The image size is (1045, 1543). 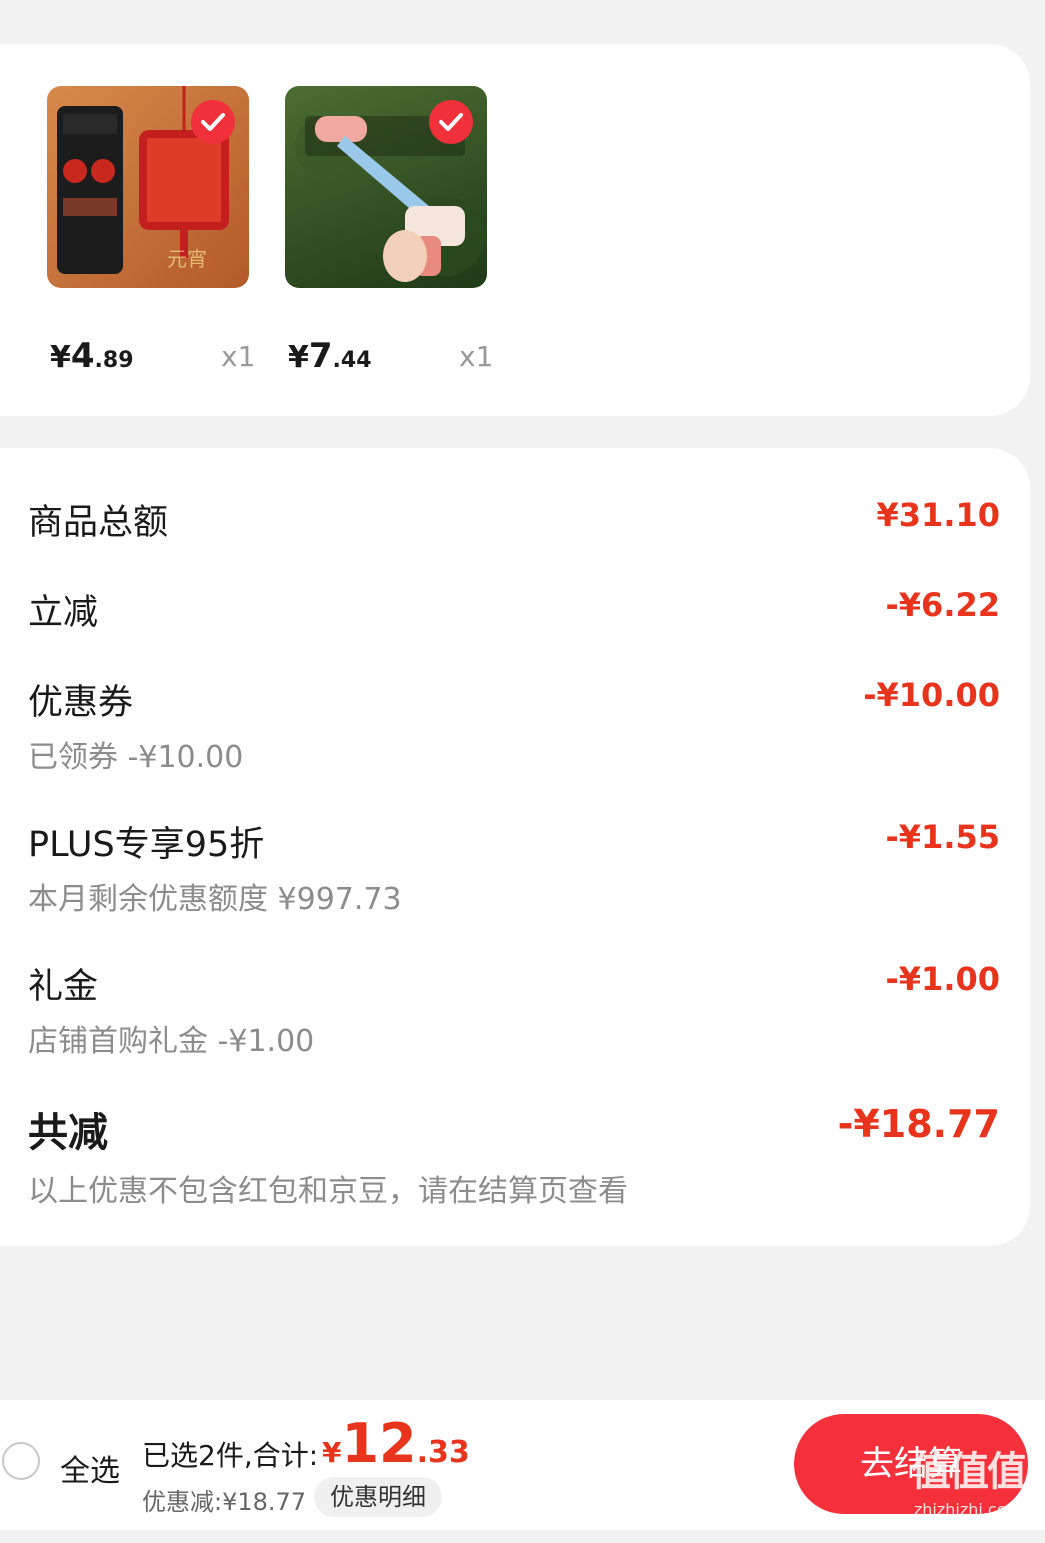 What do you see at coordinates (187, 259) in the screenshot?
I see `svg-text: 元宵` at bounding box center [187, 259].